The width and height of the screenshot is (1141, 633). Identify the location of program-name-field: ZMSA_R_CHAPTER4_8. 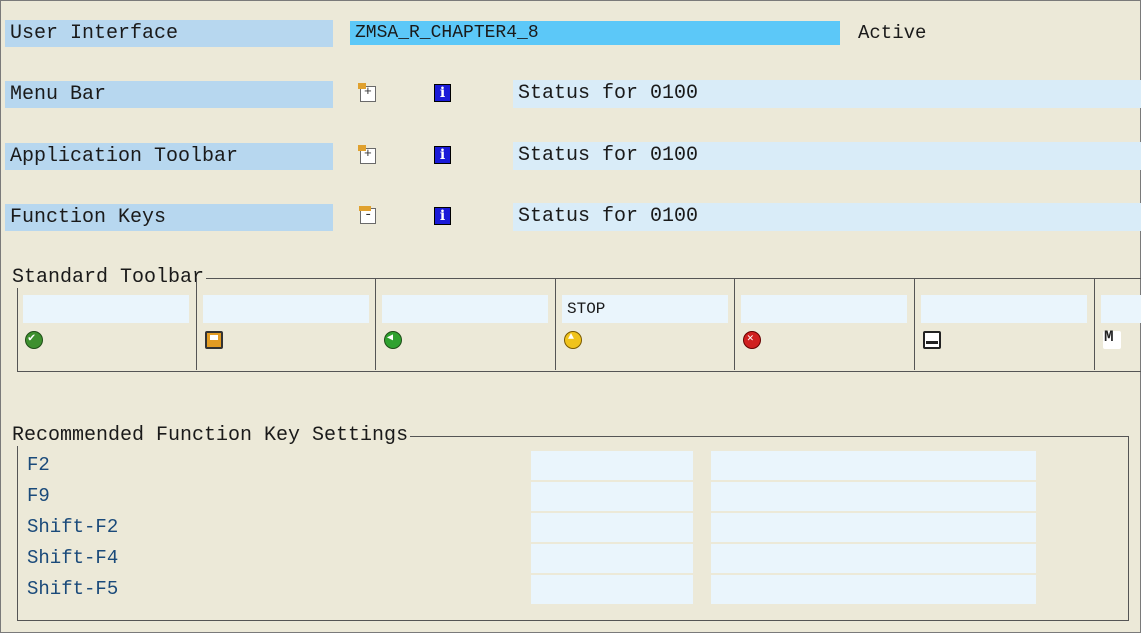
(595, 33).